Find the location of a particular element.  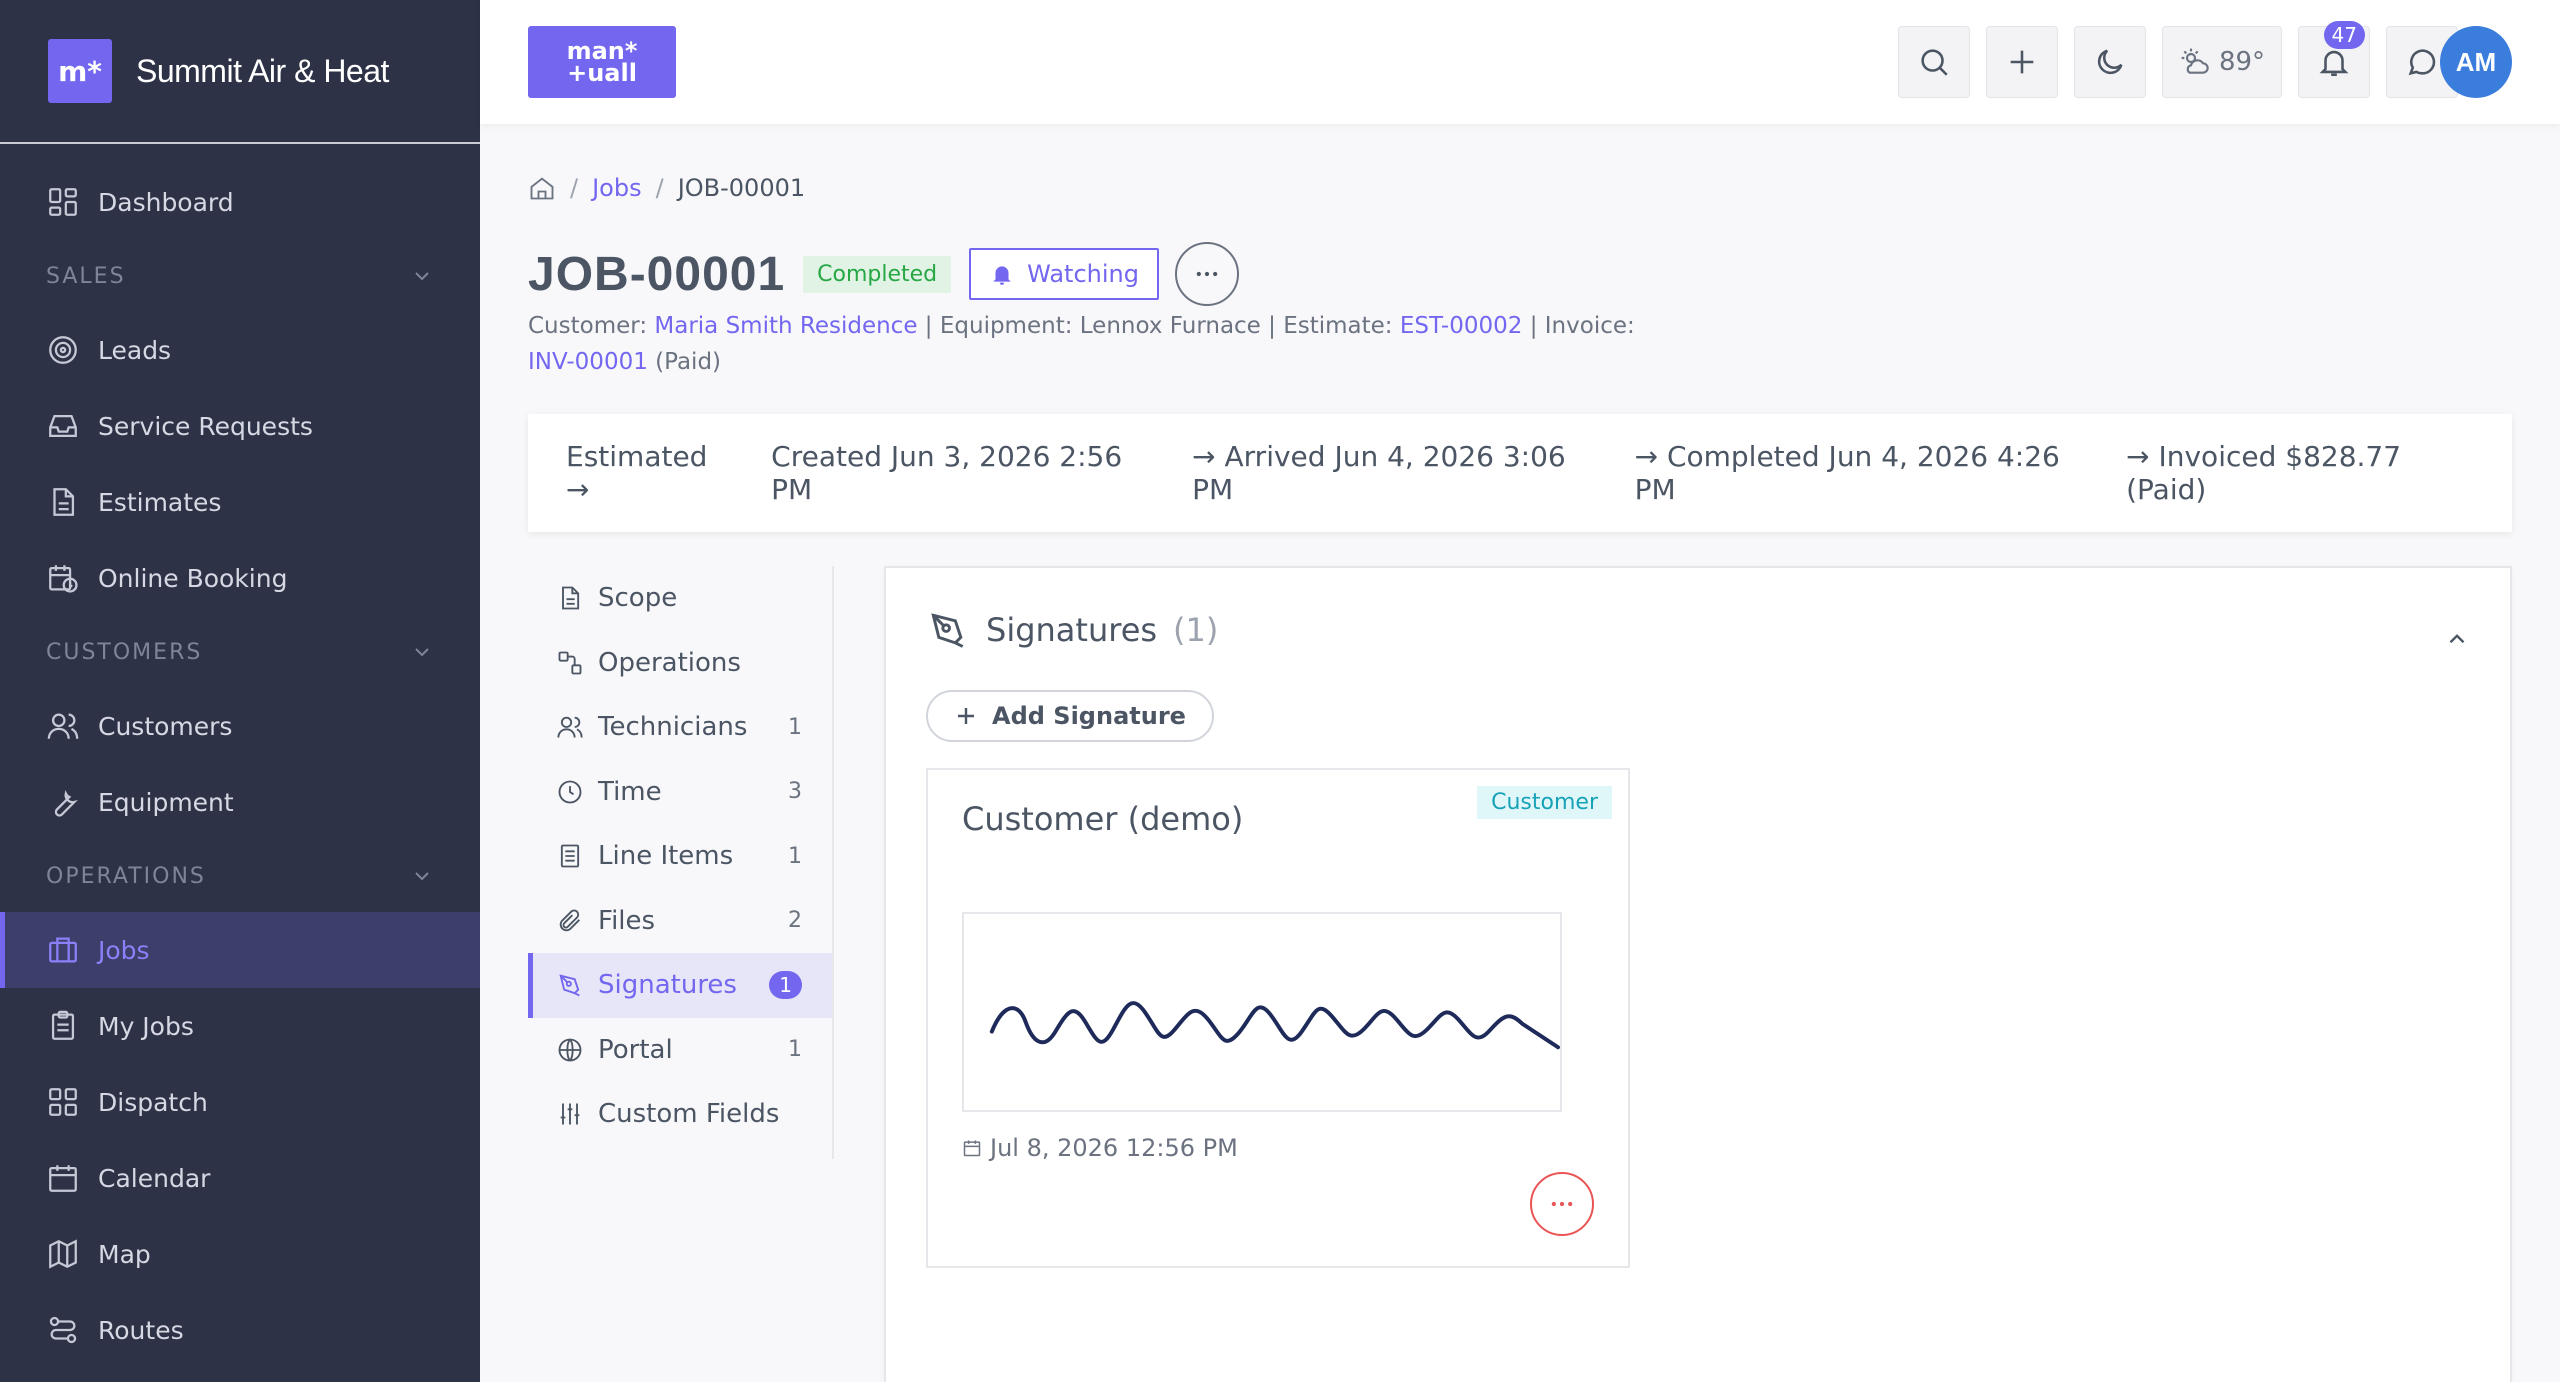

chevron-down-icon is located at coordinates (422, 876).